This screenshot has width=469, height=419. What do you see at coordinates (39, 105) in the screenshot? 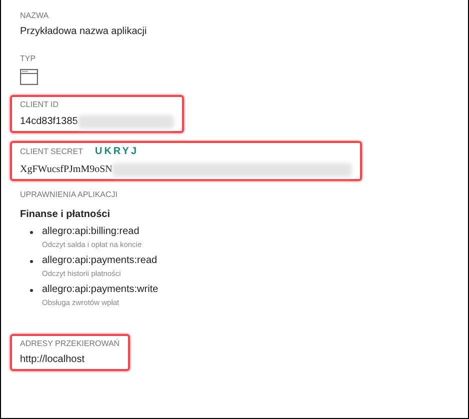
I see `field-label: CLIENT ID` at bounding box center [39, 105].